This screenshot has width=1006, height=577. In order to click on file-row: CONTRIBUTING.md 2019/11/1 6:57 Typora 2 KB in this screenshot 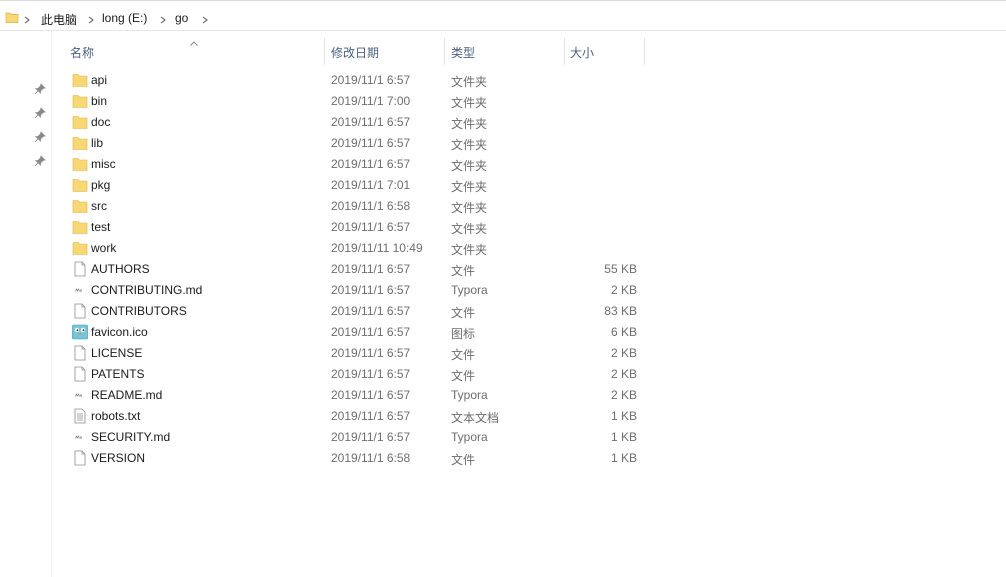, I will do `click(503, 290)`.